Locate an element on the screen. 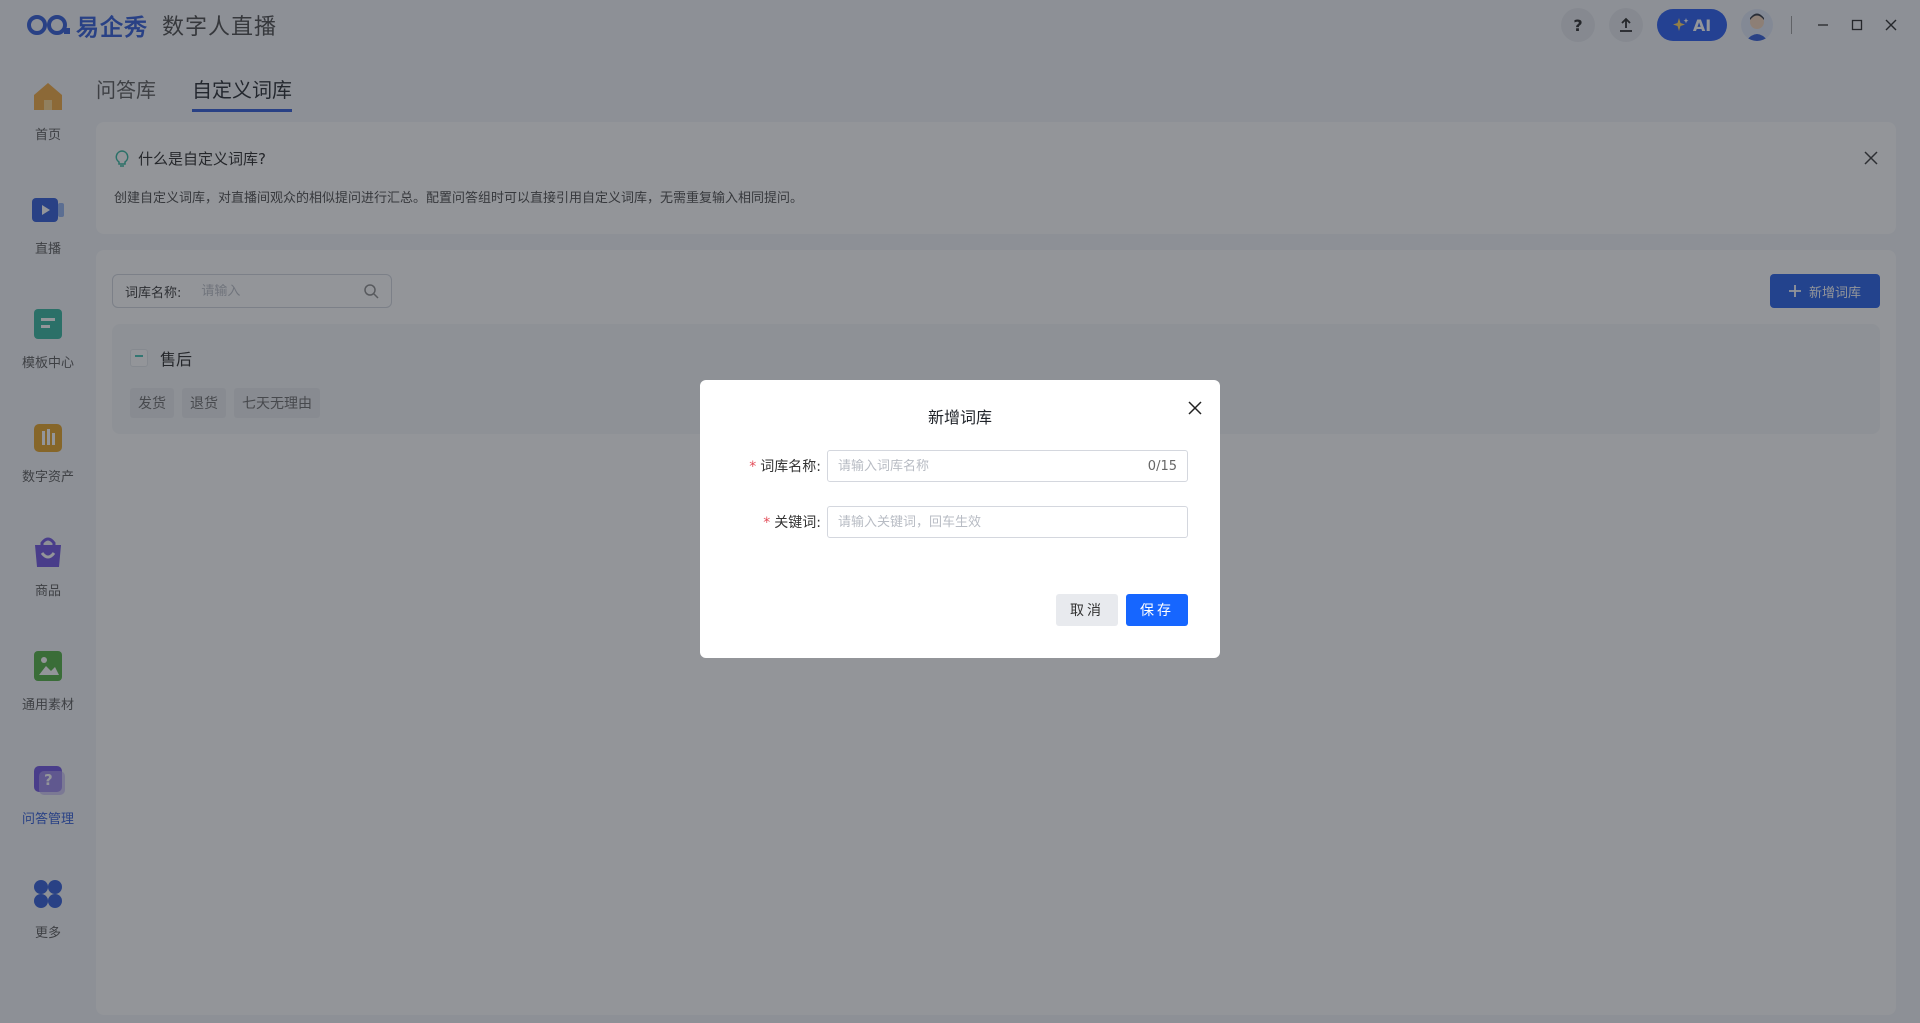  name-field: 0/15 is located at coordinates (1007, 466).